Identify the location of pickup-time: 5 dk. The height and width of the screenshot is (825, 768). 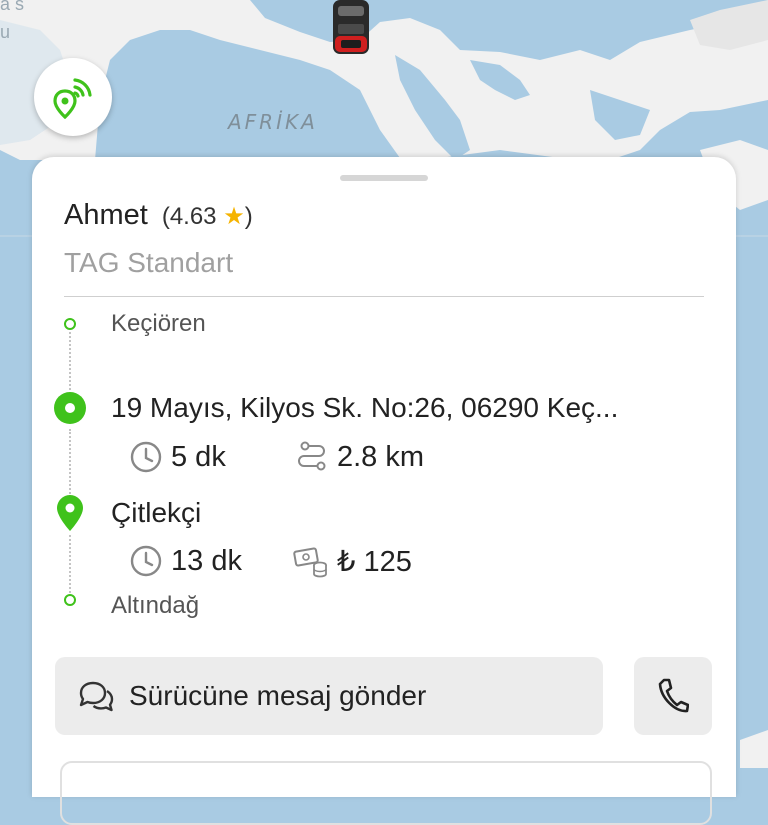
(198, 456).